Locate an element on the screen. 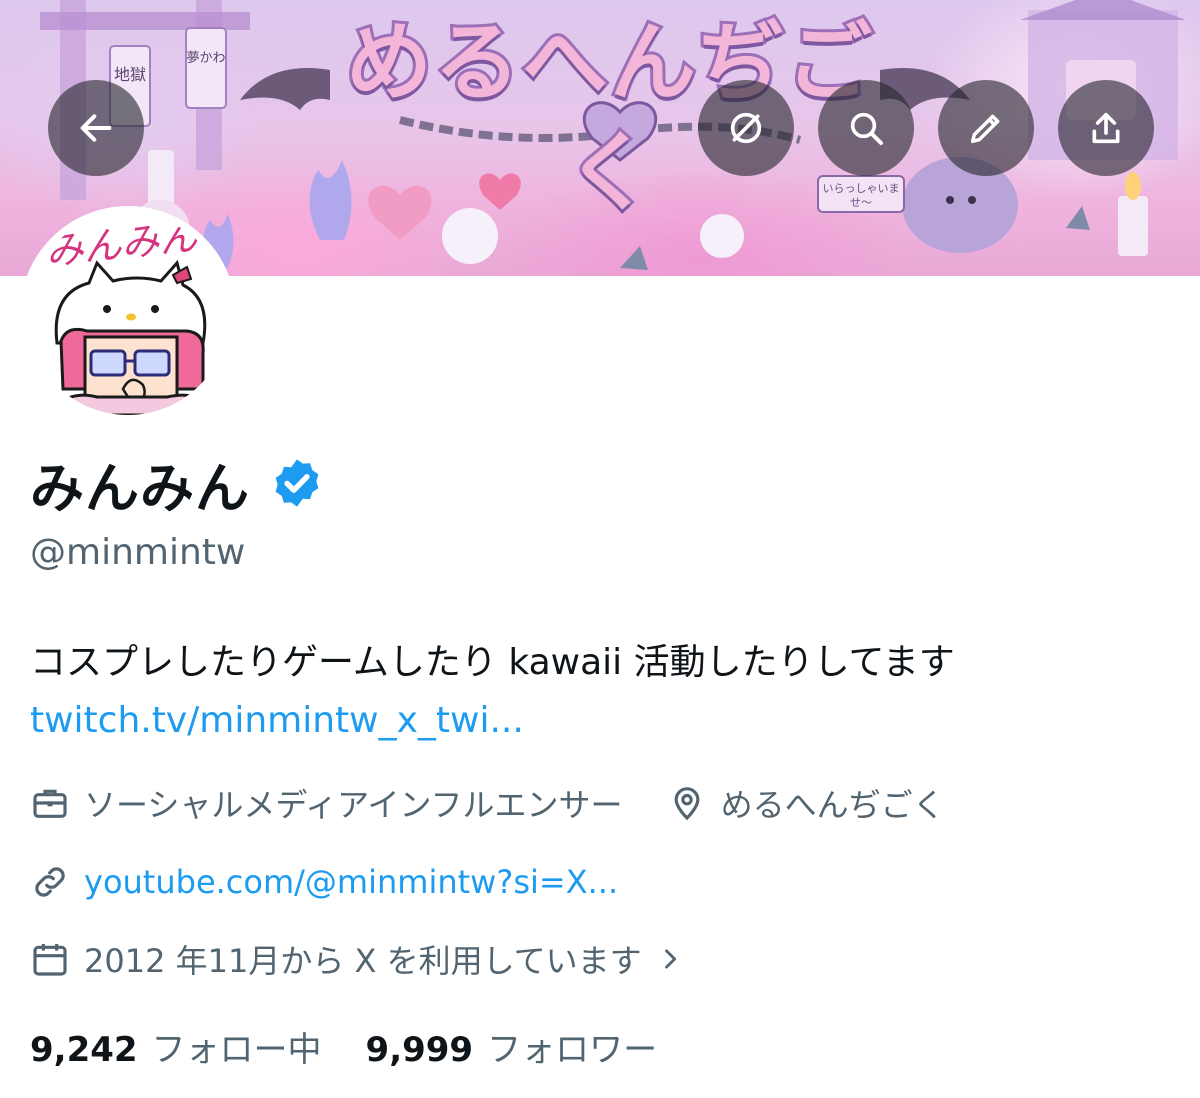 The width and height of the screenshot is (1200, 1098). chevron-right-icon is located at coordinates (670, 959).